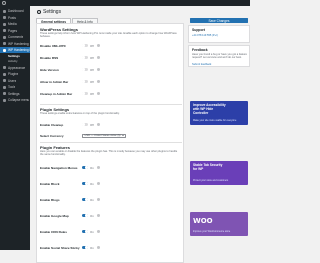 The width and height of the screenshot is (320, 263). I want to click on setting-row-enable-google-map: Enable Google MapOn, so click(111, 215).